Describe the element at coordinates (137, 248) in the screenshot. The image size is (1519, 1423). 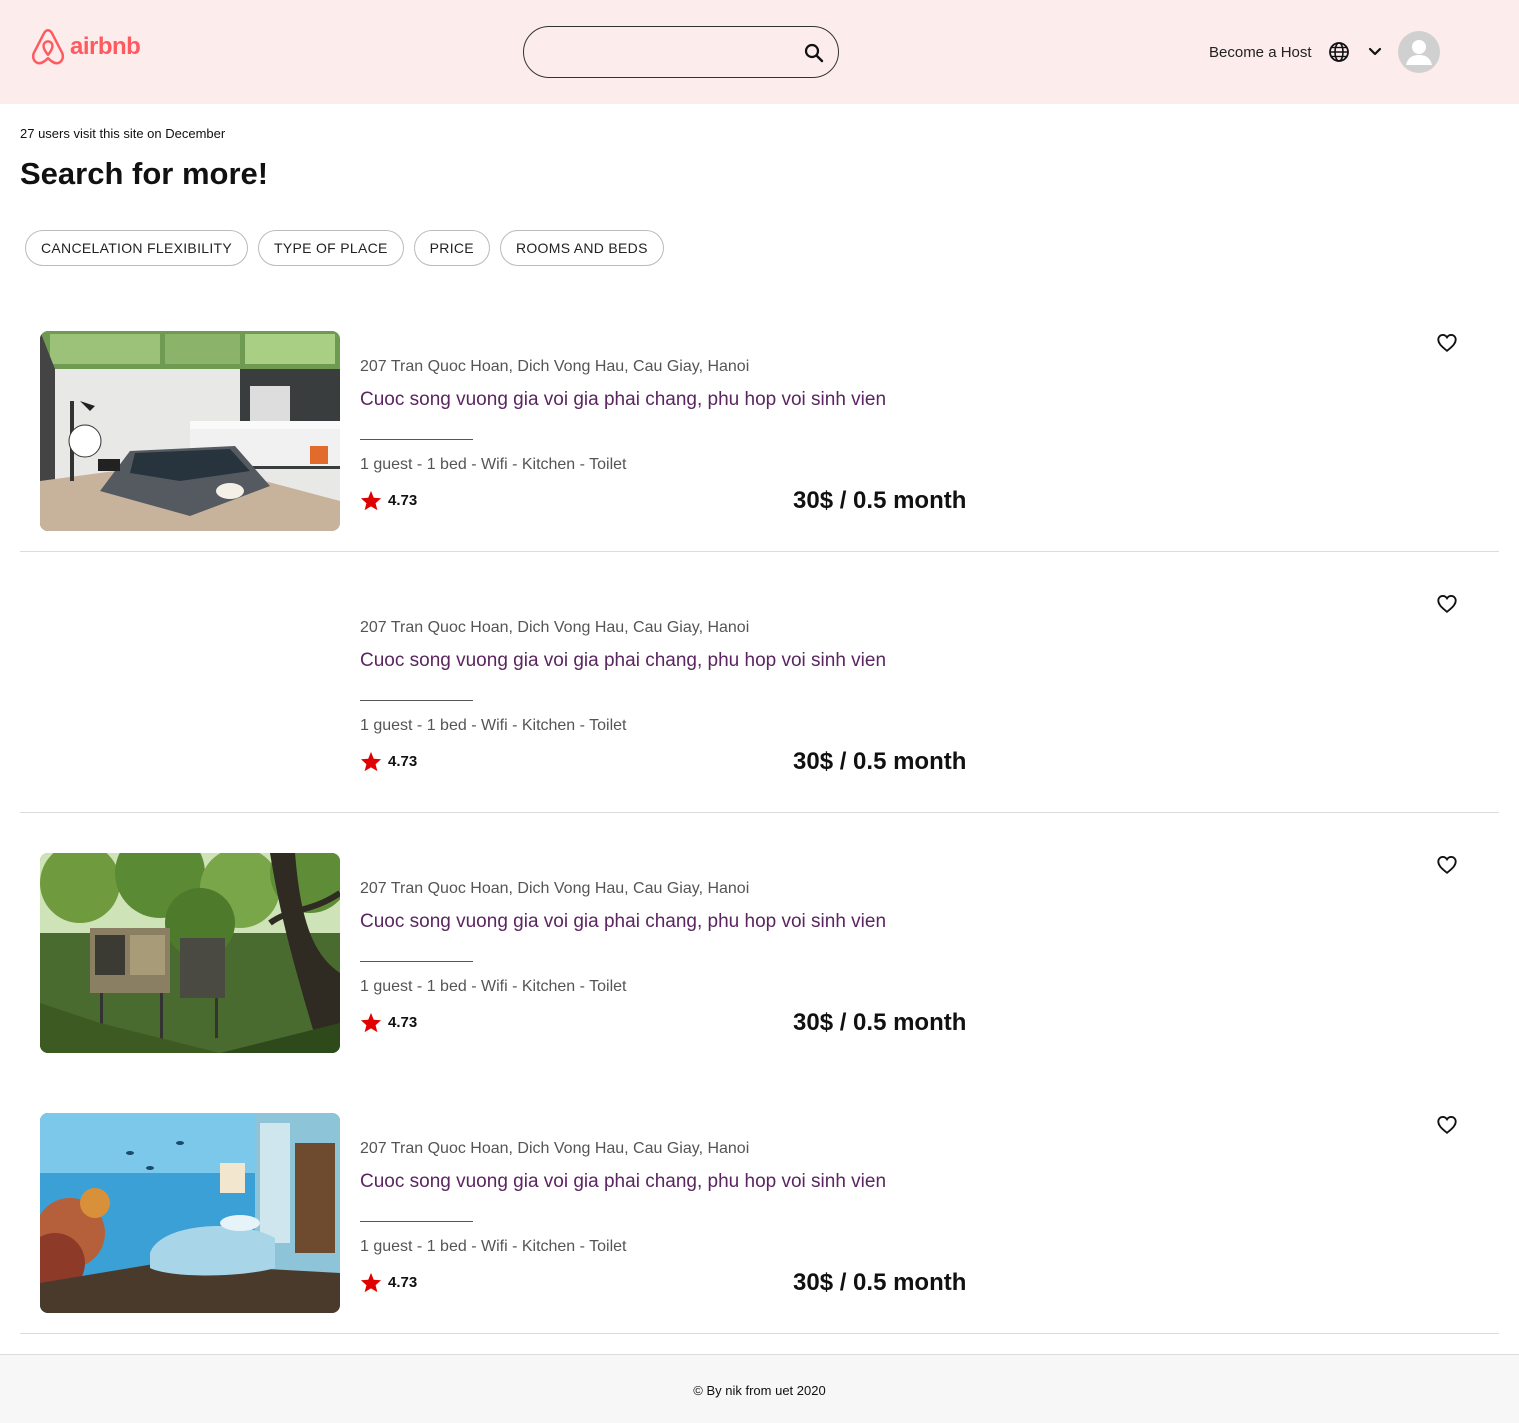
I see `filter-cancelation-flexibility: CANCELATION FLEXIBILITY` at that location.